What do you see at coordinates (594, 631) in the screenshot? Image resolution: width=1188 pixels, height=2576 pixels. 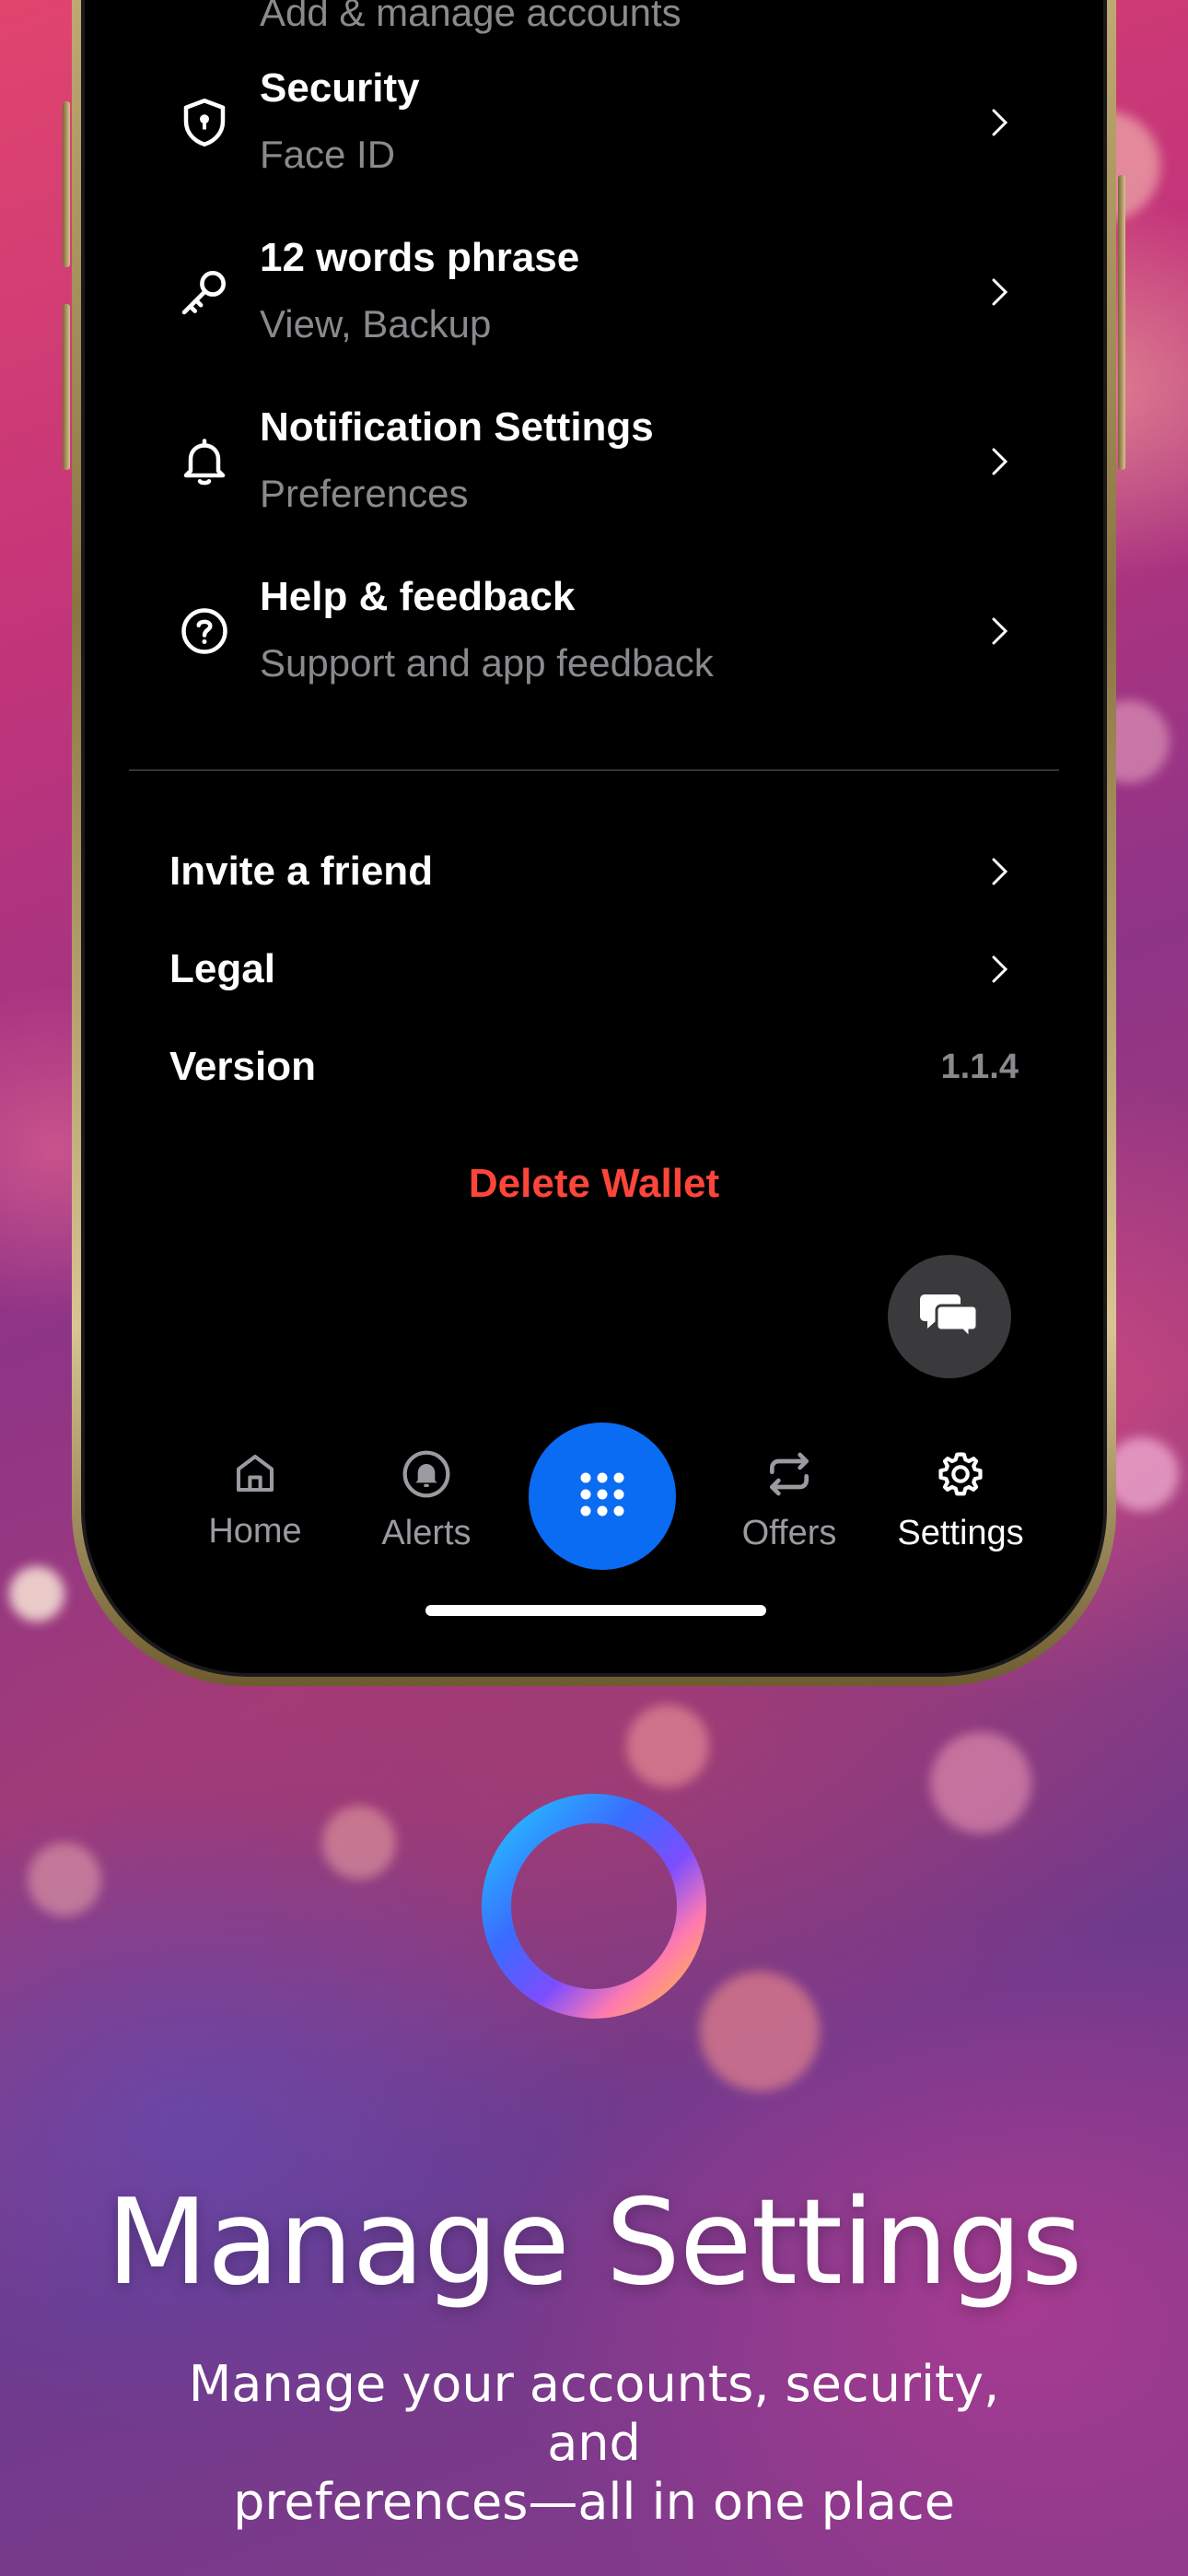 I see `settings-item-help: Help & feedback Support and app feedback` at bounding box center [594, 631].